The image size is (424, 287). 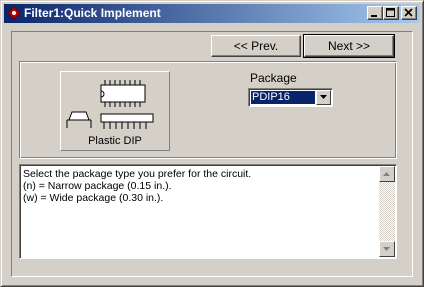 I want to click on package-dropdown-button, so click(x=323, y=97).